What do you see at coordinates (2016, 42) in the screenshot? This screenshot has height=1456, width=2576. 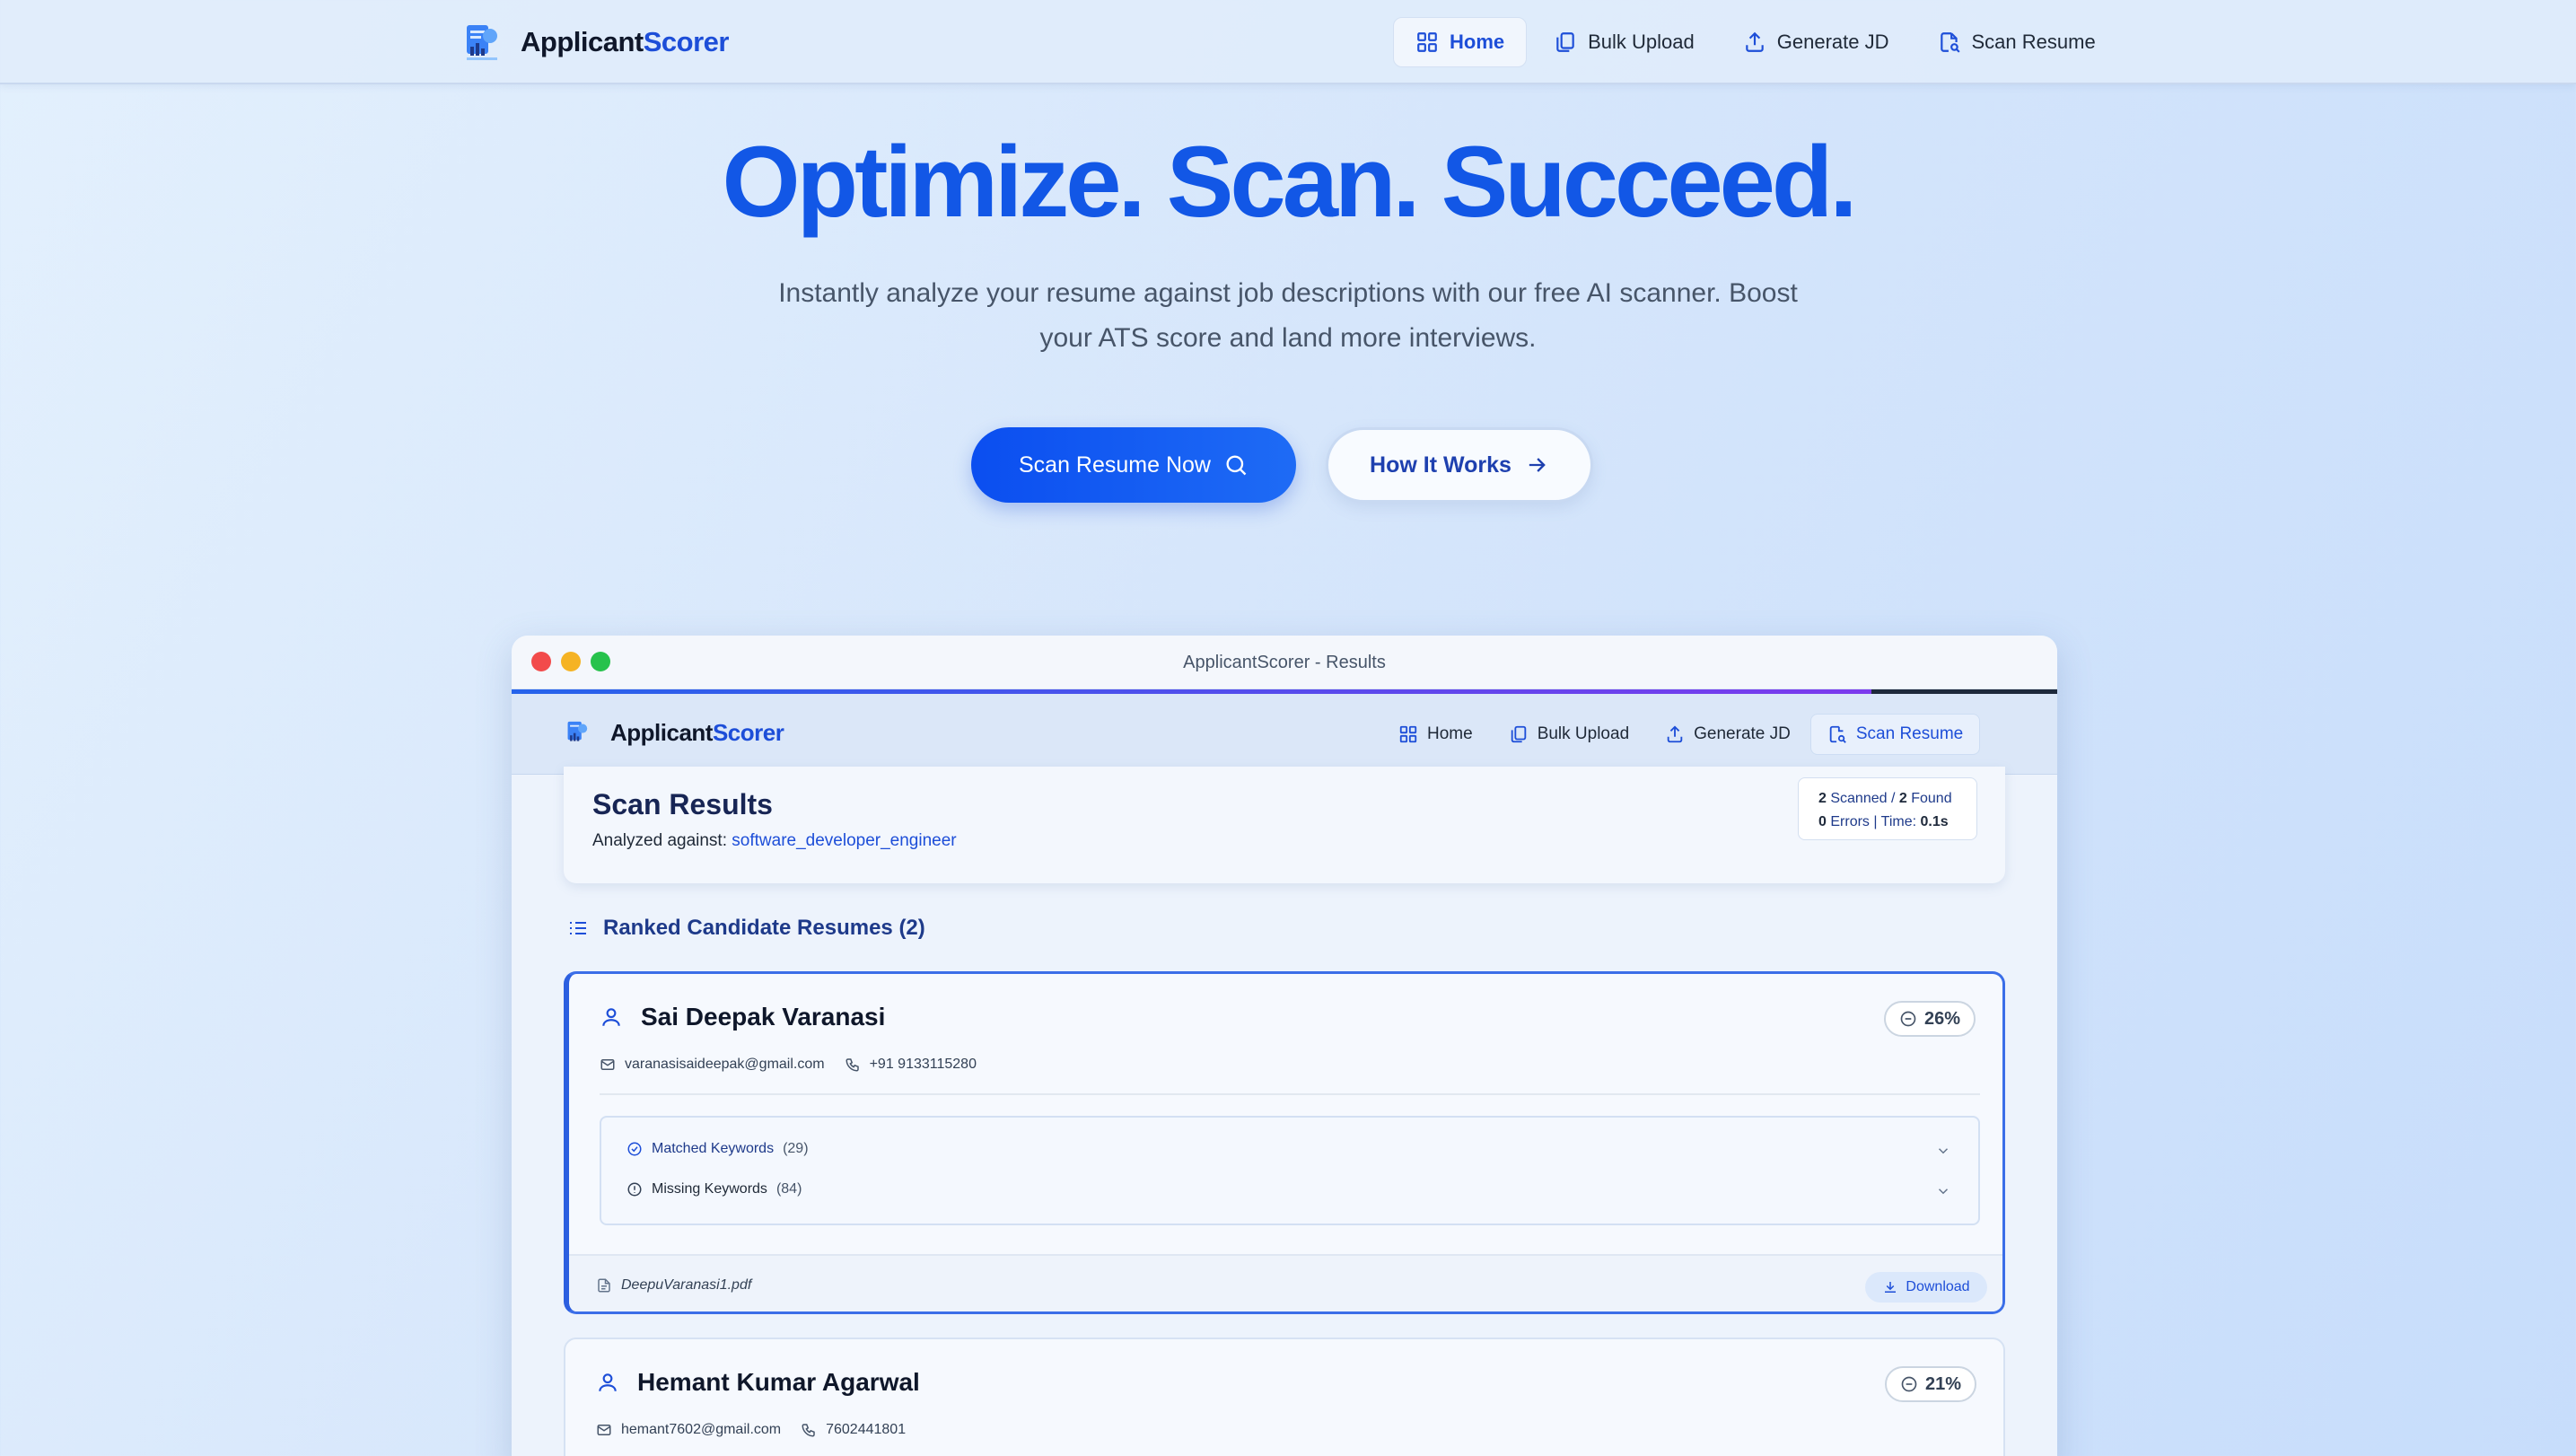 I see `nav-scan-resume: Scan Resume` at bounding box center [2016, 42].